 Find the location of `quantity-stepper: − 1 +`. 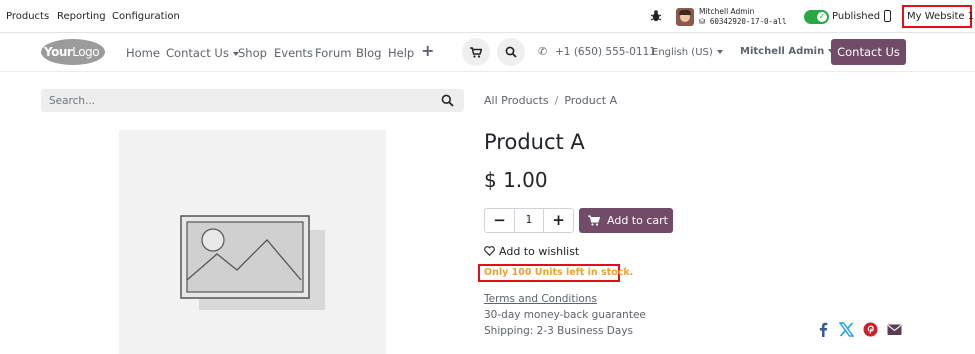

quantity-stepper: − 1 + is located at coordinates (529, 220).